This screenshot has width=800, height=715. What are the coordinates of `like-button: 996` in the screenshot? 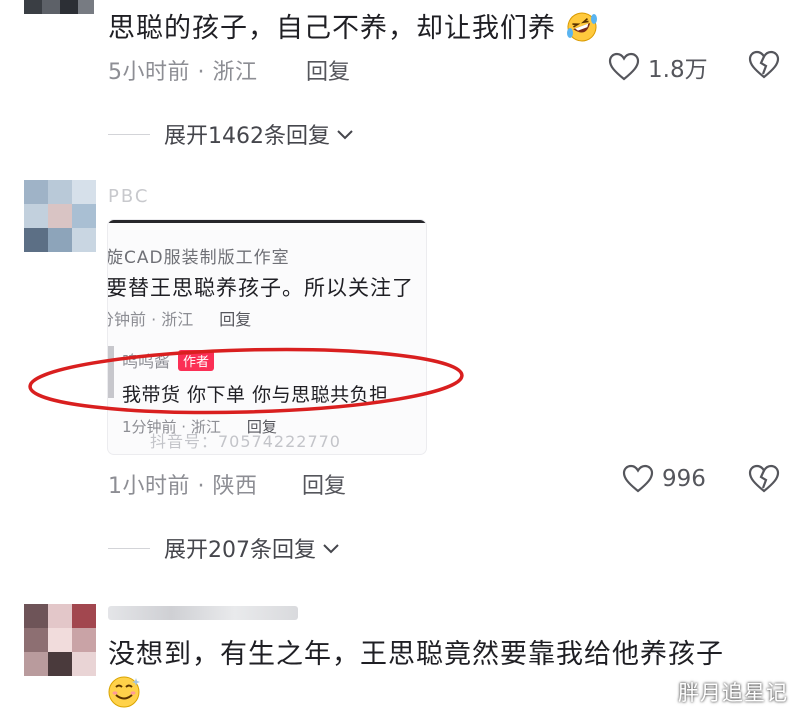 It's located at (664, 479).